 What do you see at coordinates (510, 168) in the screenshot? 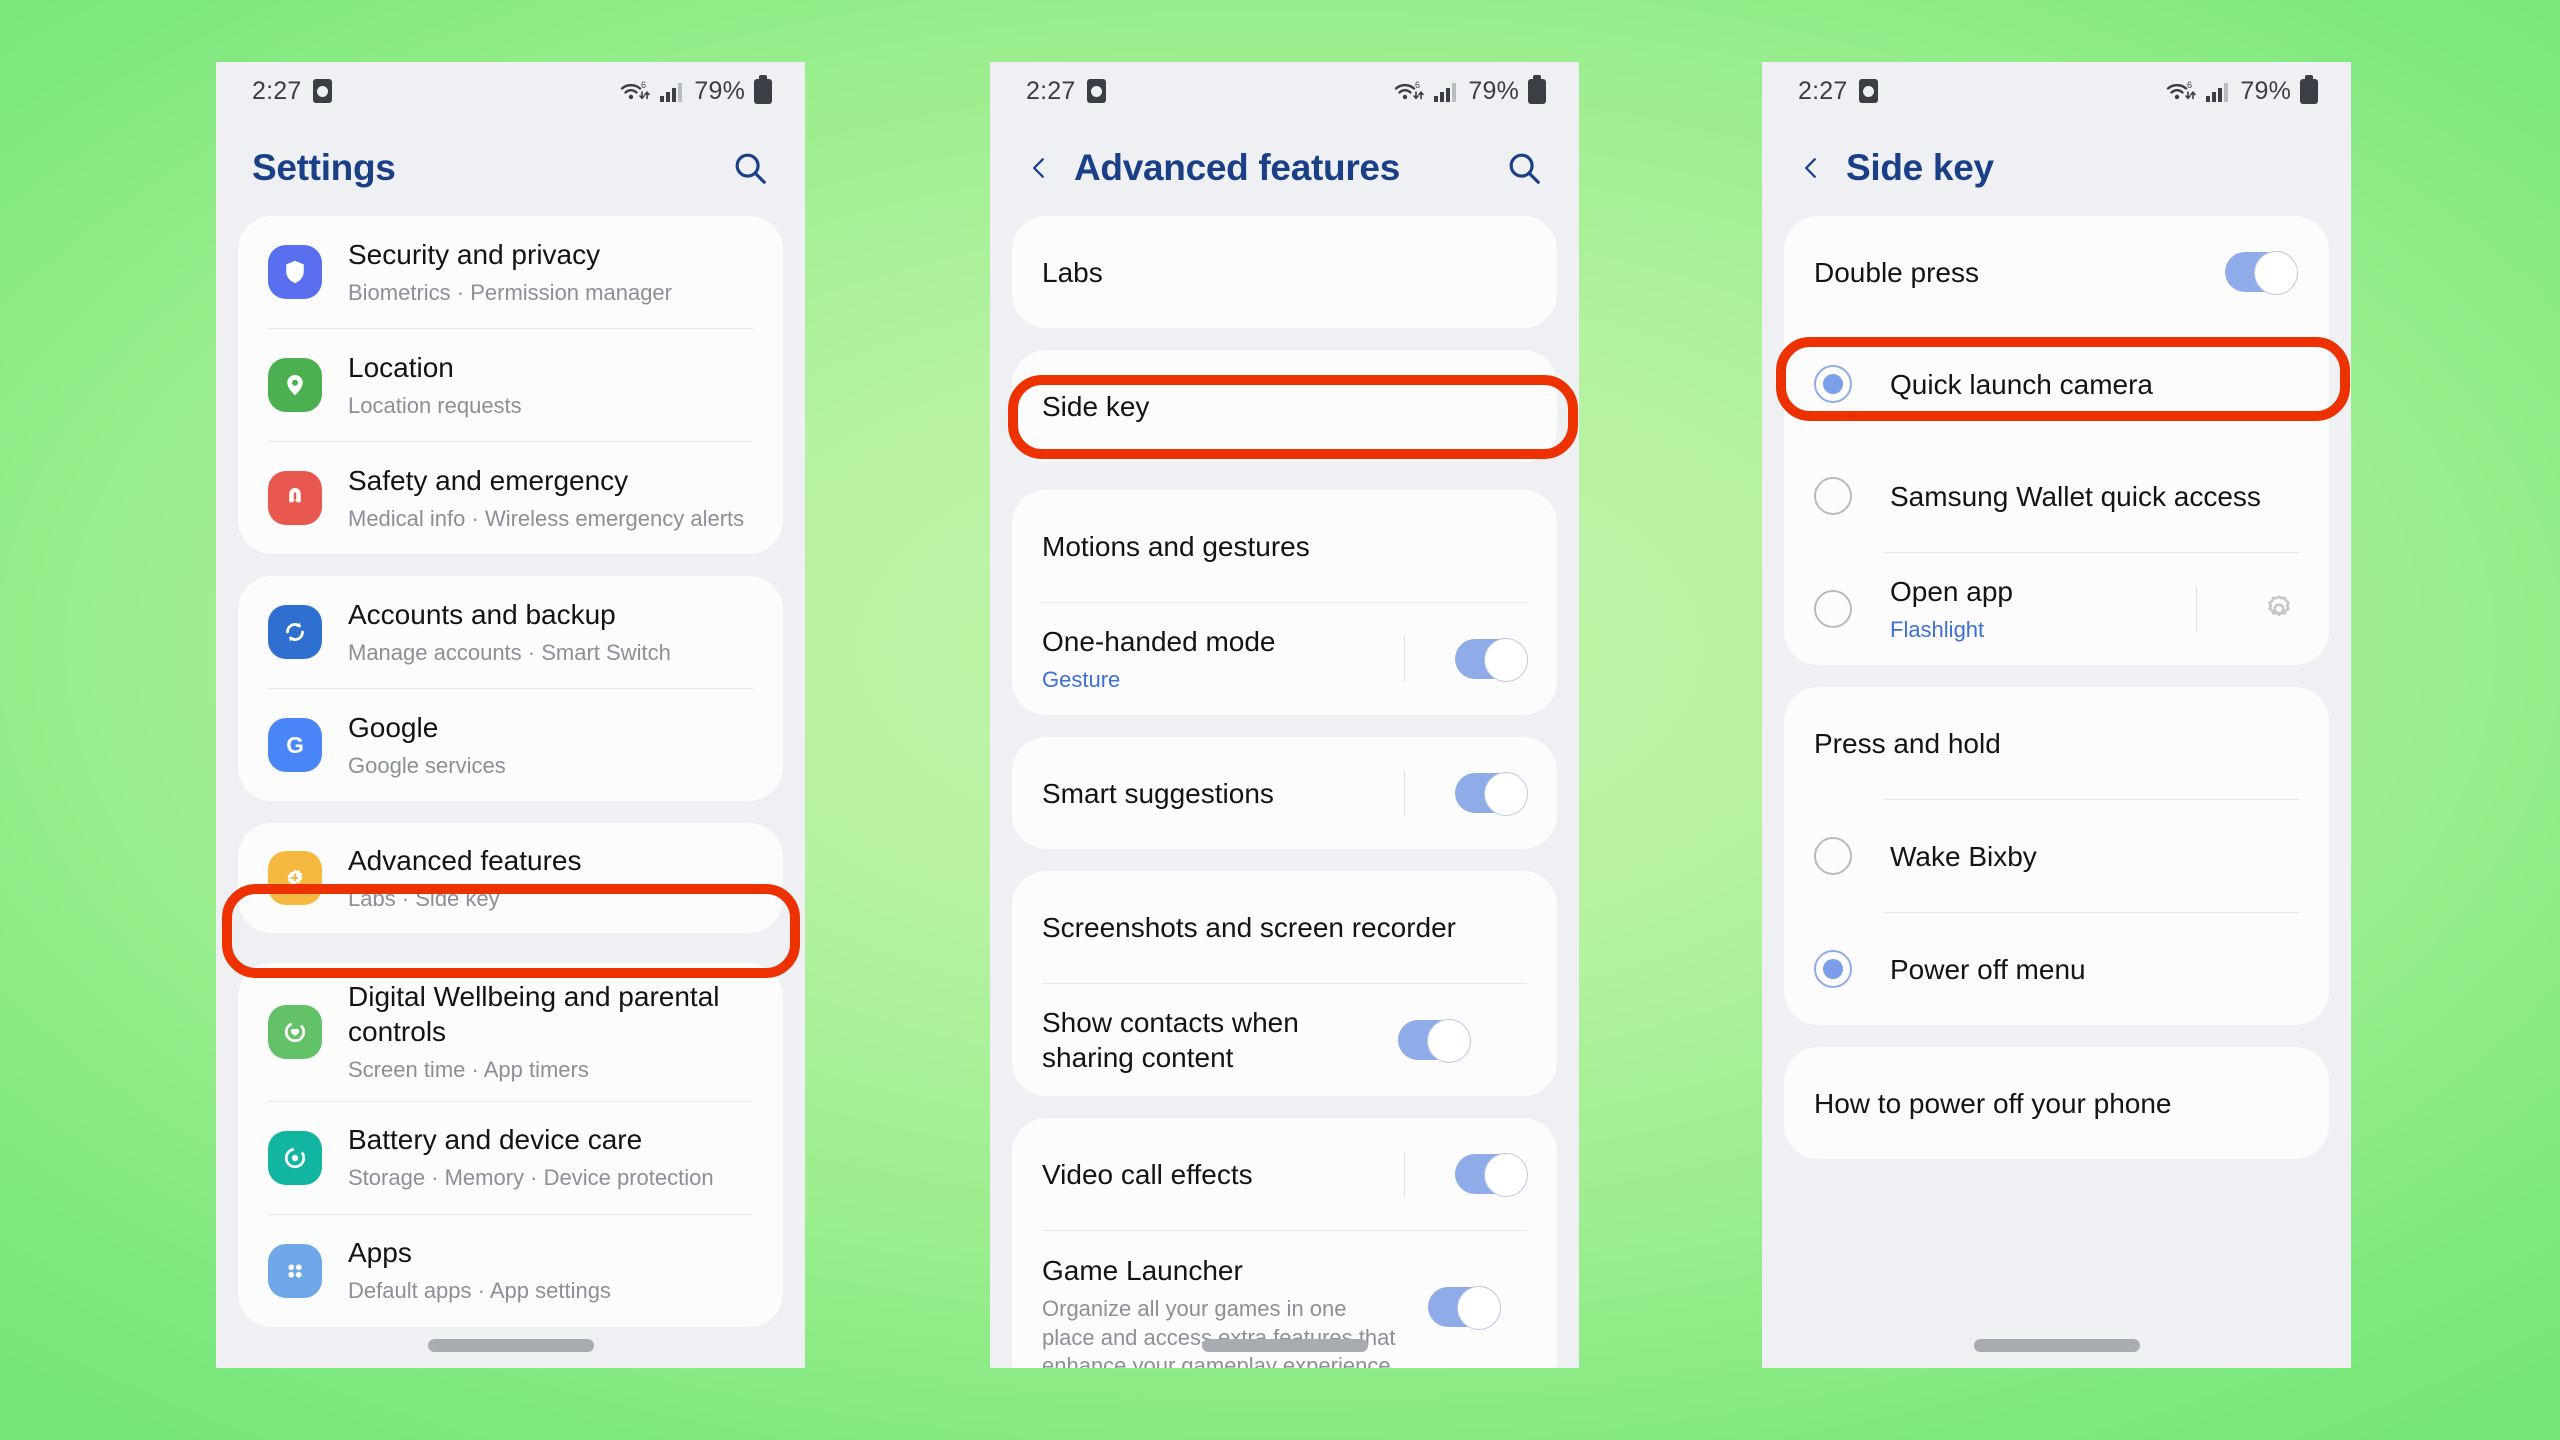
I see `settings-title-bar: Settings` at bounding box center [510, 168].